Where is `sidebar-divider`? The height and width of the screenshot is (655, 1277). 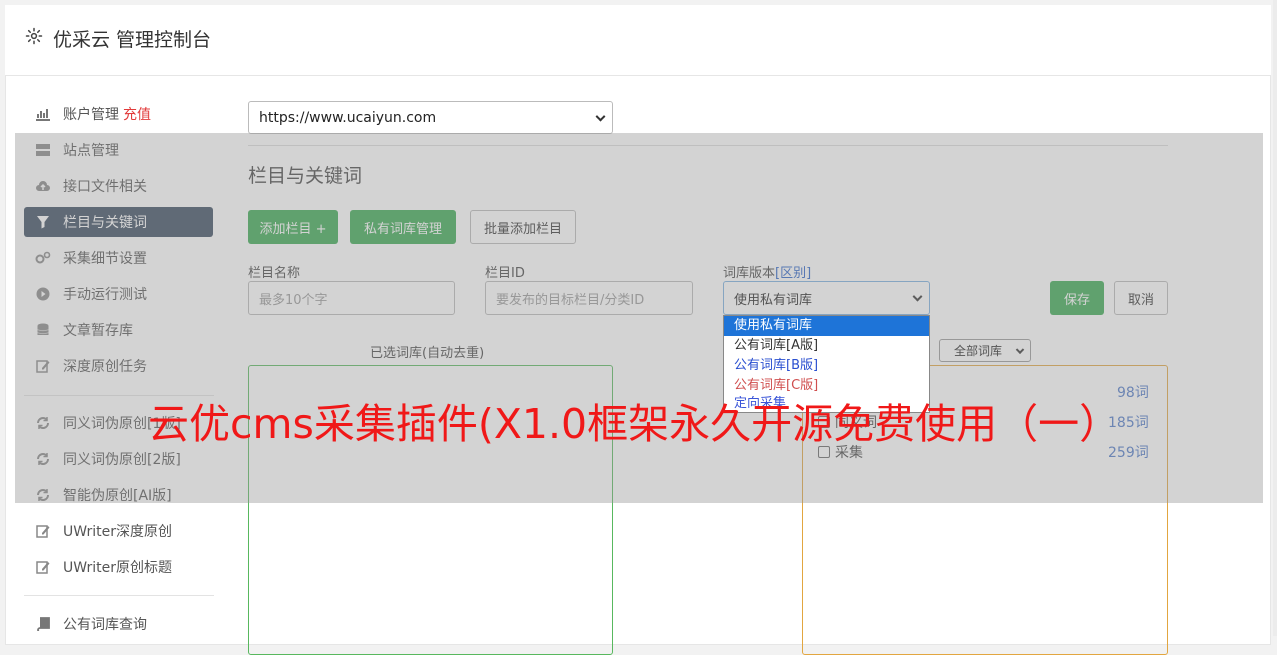
sidebar-divider is located at coordinates (119, 595).